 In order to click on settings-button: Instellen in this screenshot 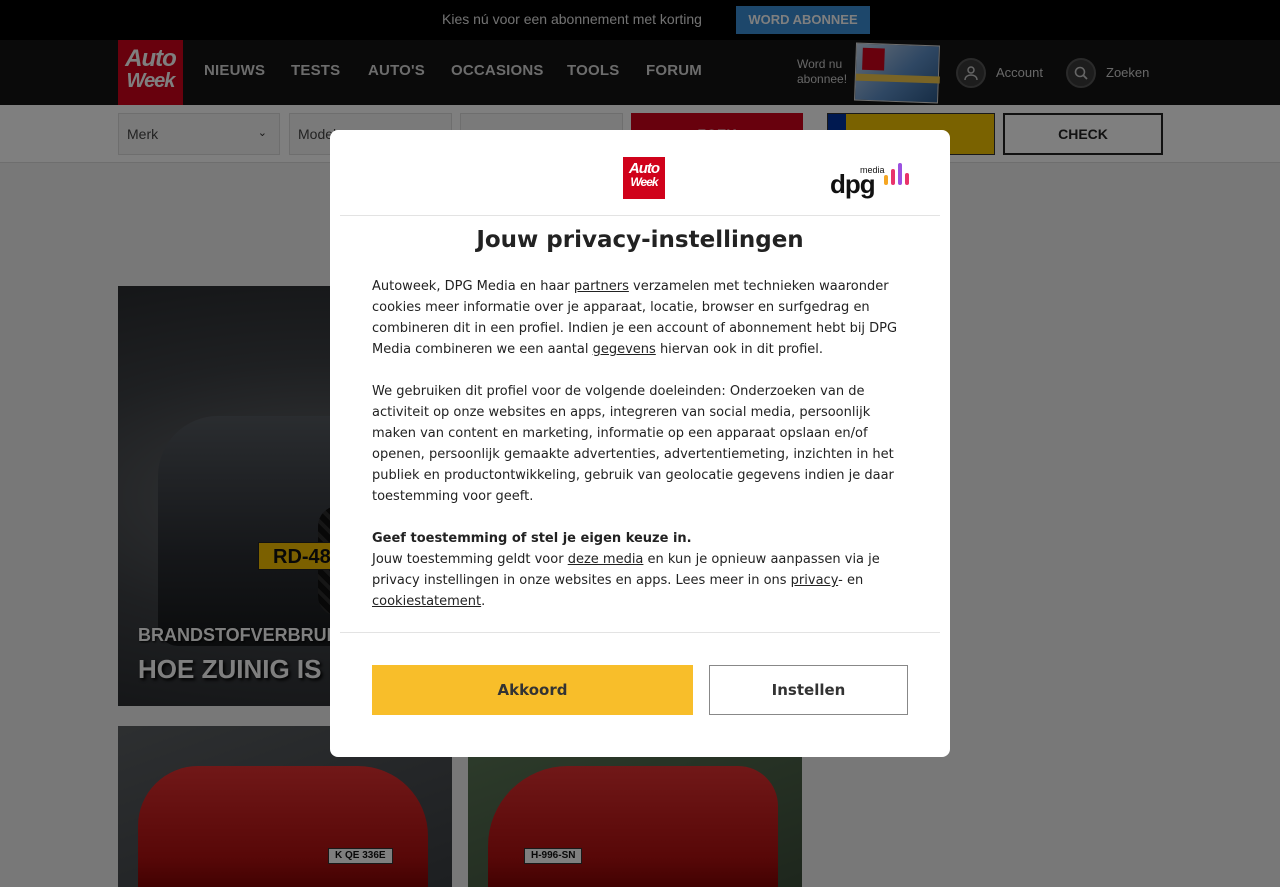, I will do `click(808, 690)`.